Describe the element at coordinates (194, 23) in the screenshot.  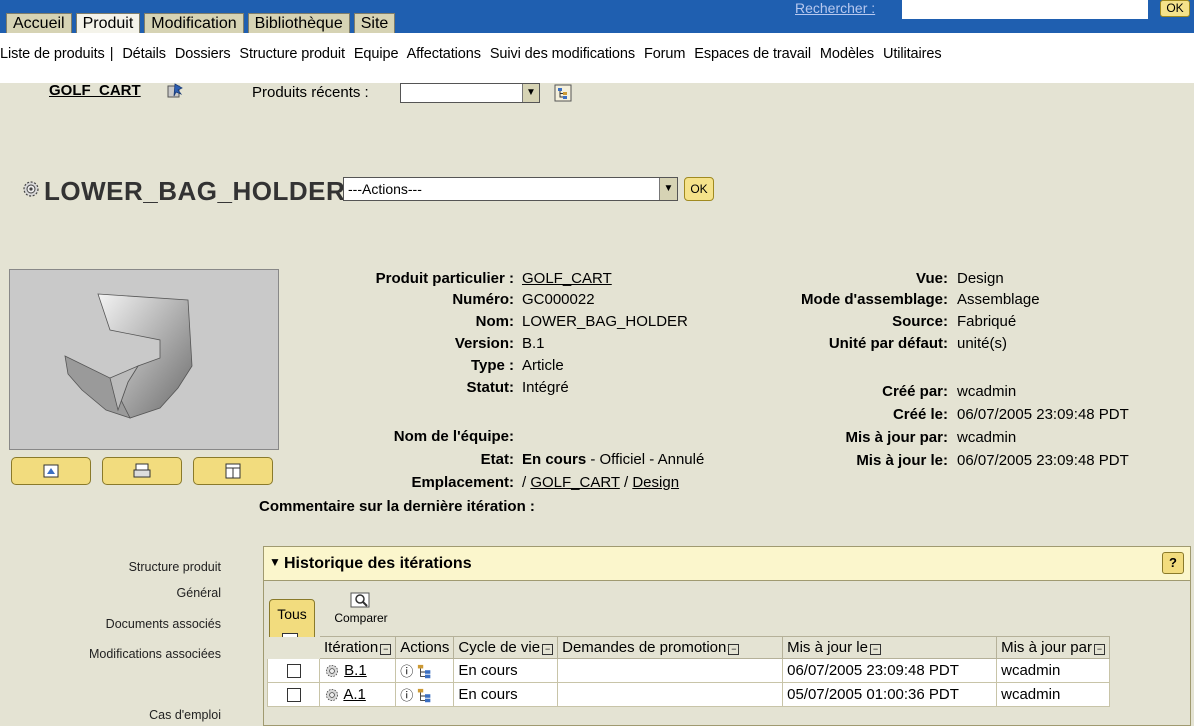
I see `tab-modification: Modification` at that location.